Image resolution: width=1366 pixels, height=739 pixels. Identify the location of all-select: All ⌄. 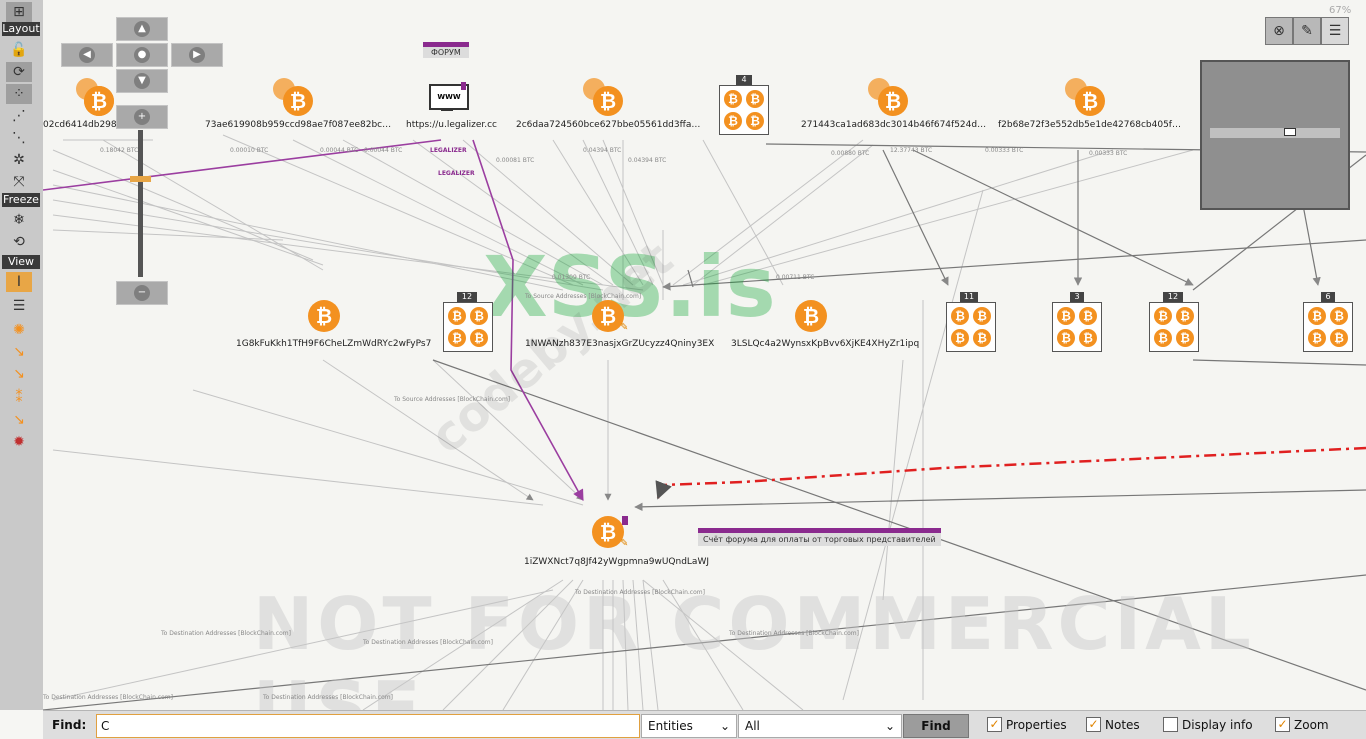
(820, 726).